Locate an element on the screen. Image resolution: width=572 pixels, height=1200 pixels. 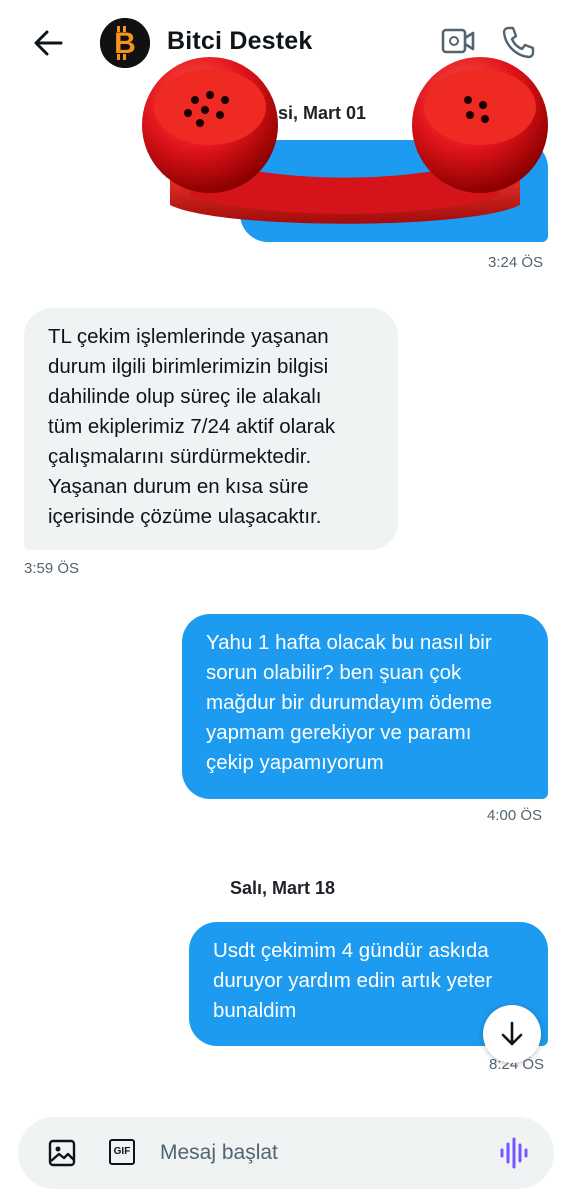
gif-label: GIF is located at coordinates (122, 1151).